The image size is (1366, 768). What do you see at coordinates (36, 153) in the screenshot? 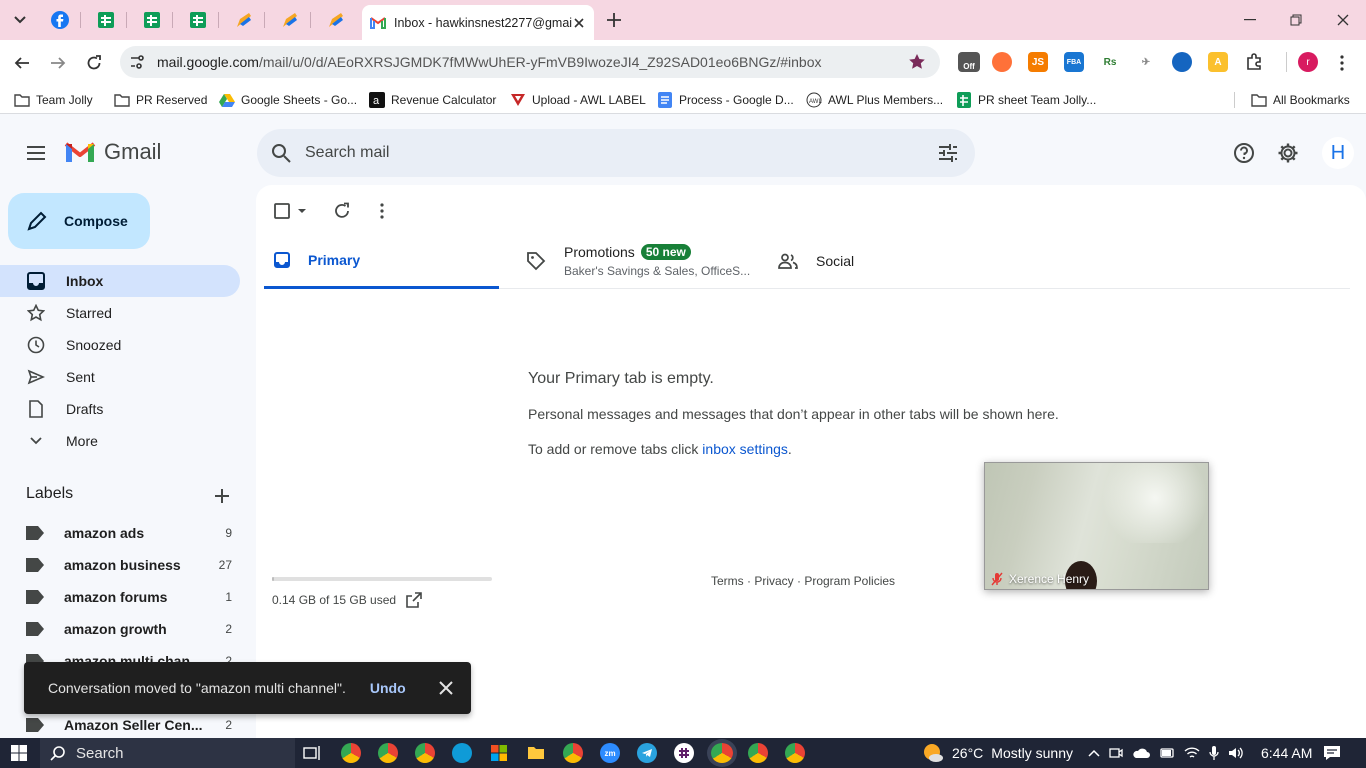
I see `main-menu-icon` at bounding box center [36, 153].